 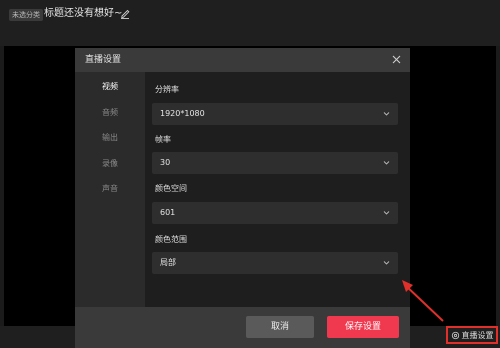 I want to click on sidebar-item-recording: 录像, so click(x=110, y=164).